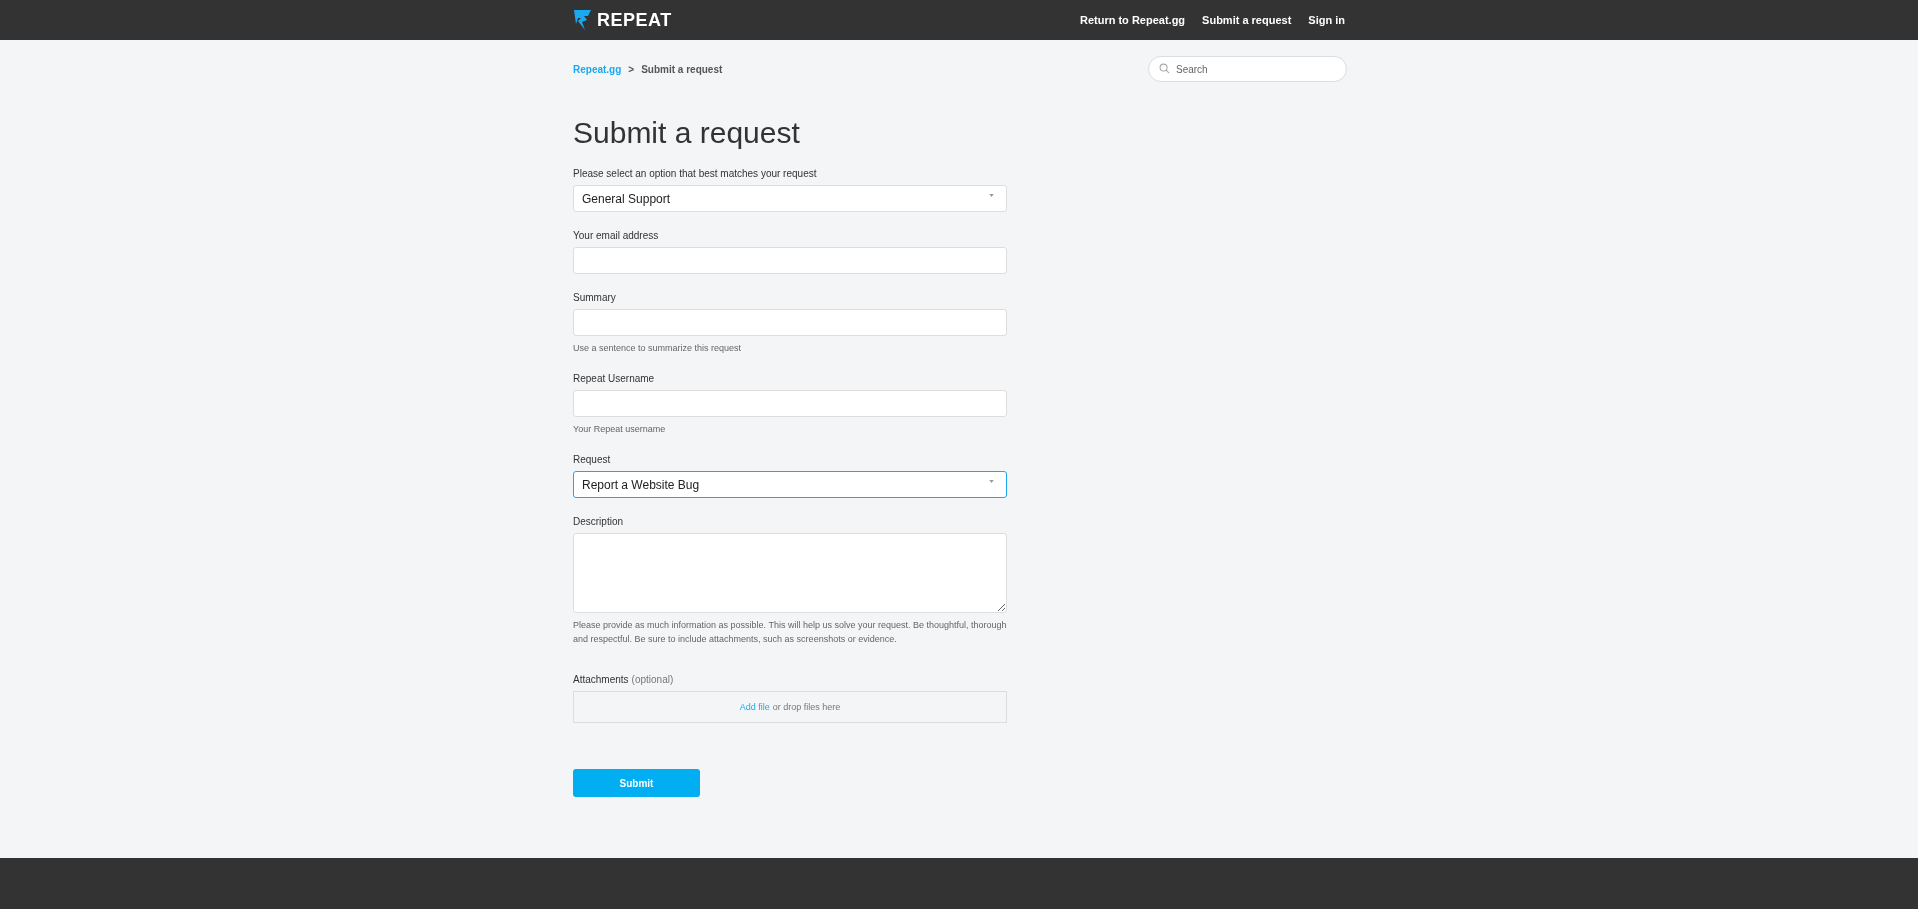 This screenshot has height=909, width=1918. I want to click on field-label: Your email address, so click(616, 235).